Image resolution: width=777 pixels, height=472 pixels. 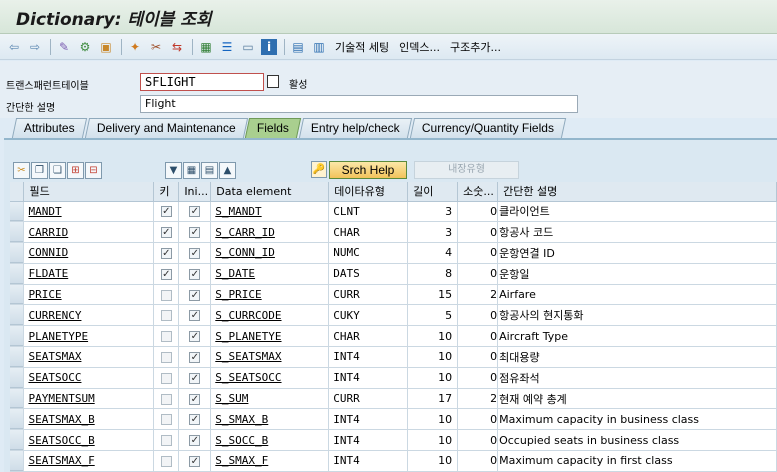 What do you see at coordinates (177, 47) in the screenshot?
I see `object-list-icon: ⇆` at bounding box center [177, 47].